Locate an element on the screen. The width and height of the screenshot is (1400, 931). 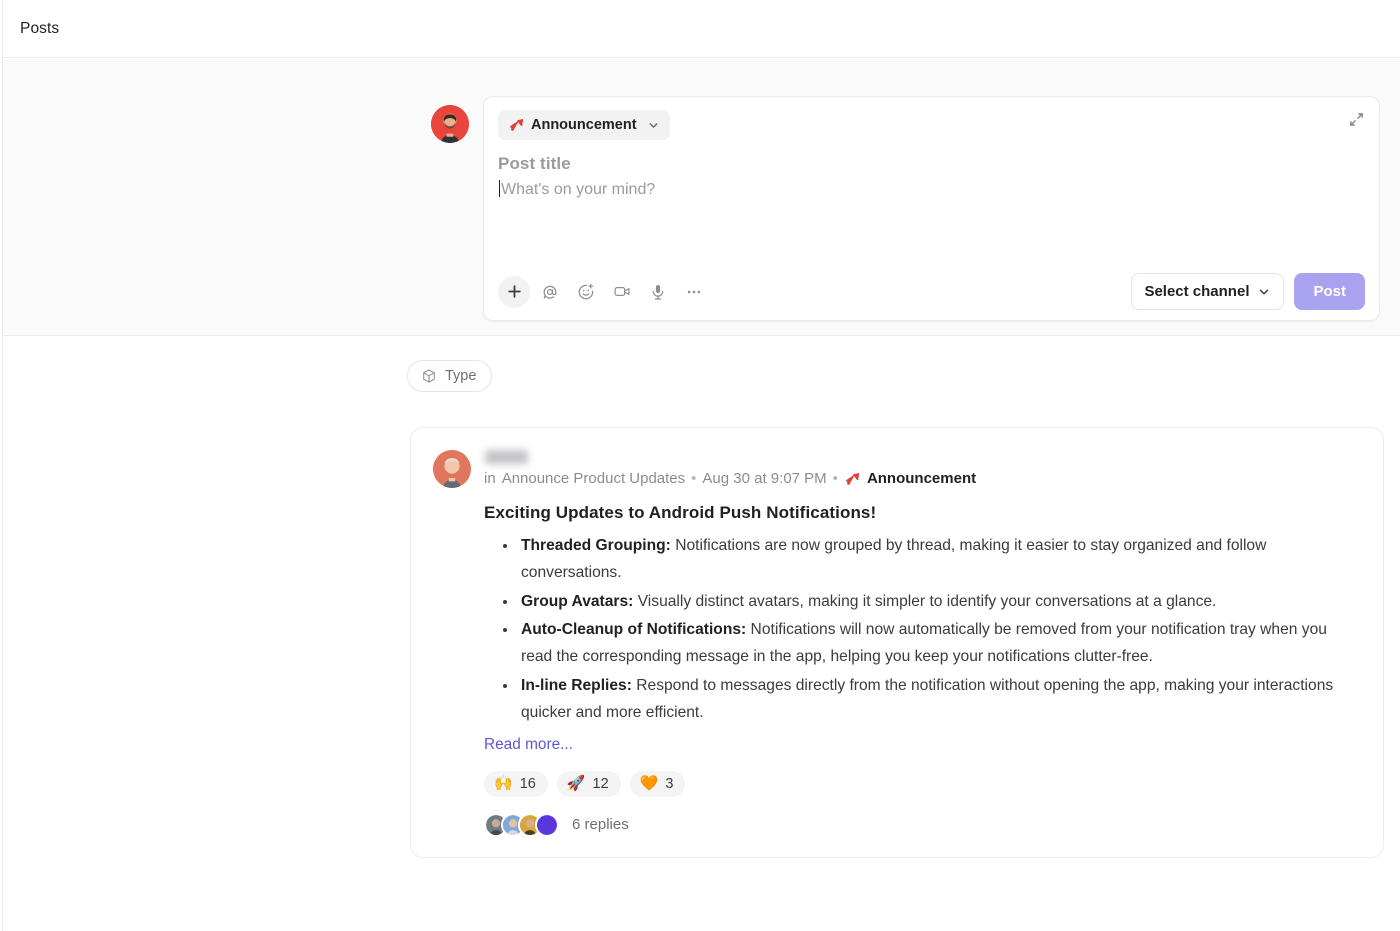
reaction-chip: 🧡 3 is located at coordinates (657, 783).